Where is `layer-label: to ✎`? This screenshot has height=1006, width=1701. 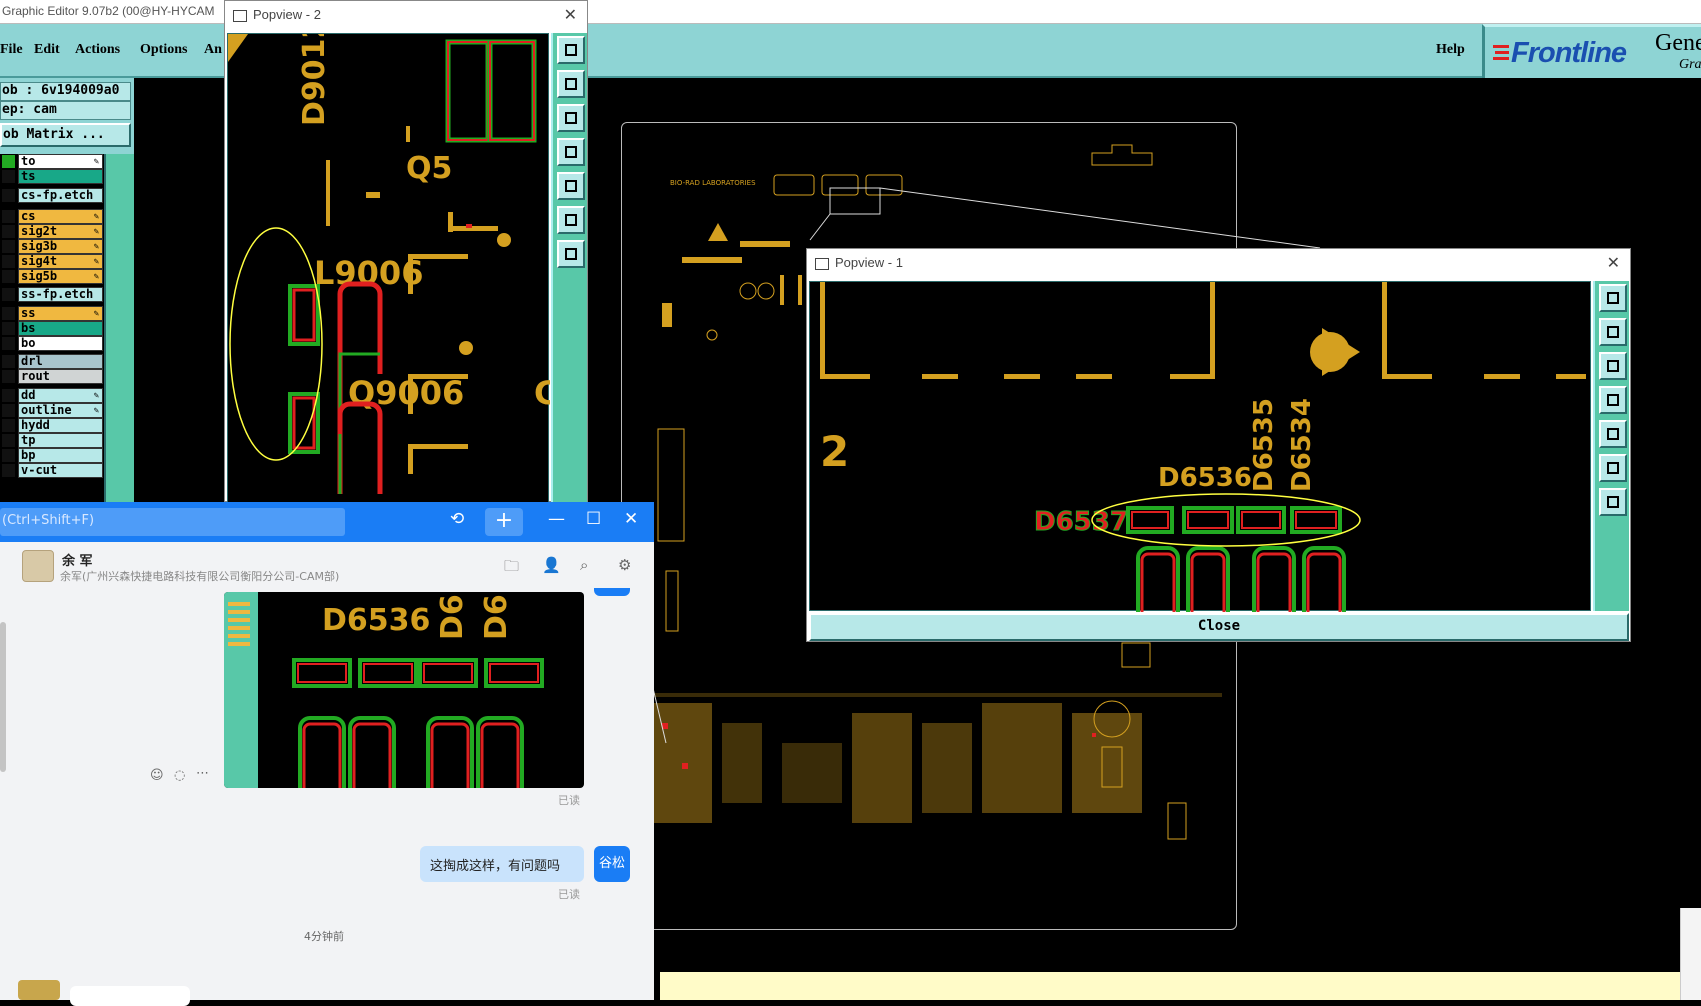
layer-label: to ✎ is located at coordinates (60, 161).